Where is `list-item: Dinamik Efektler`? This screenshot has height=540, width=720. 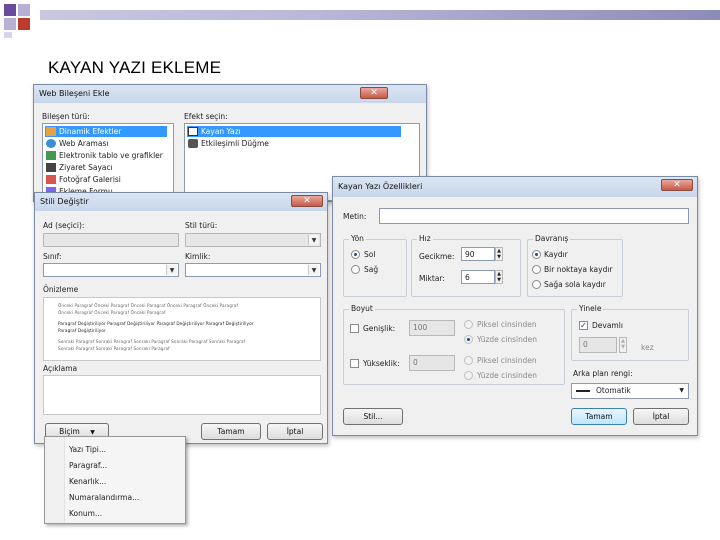
list-item: Dinamik Efektler is located at coordinates (106, 131).